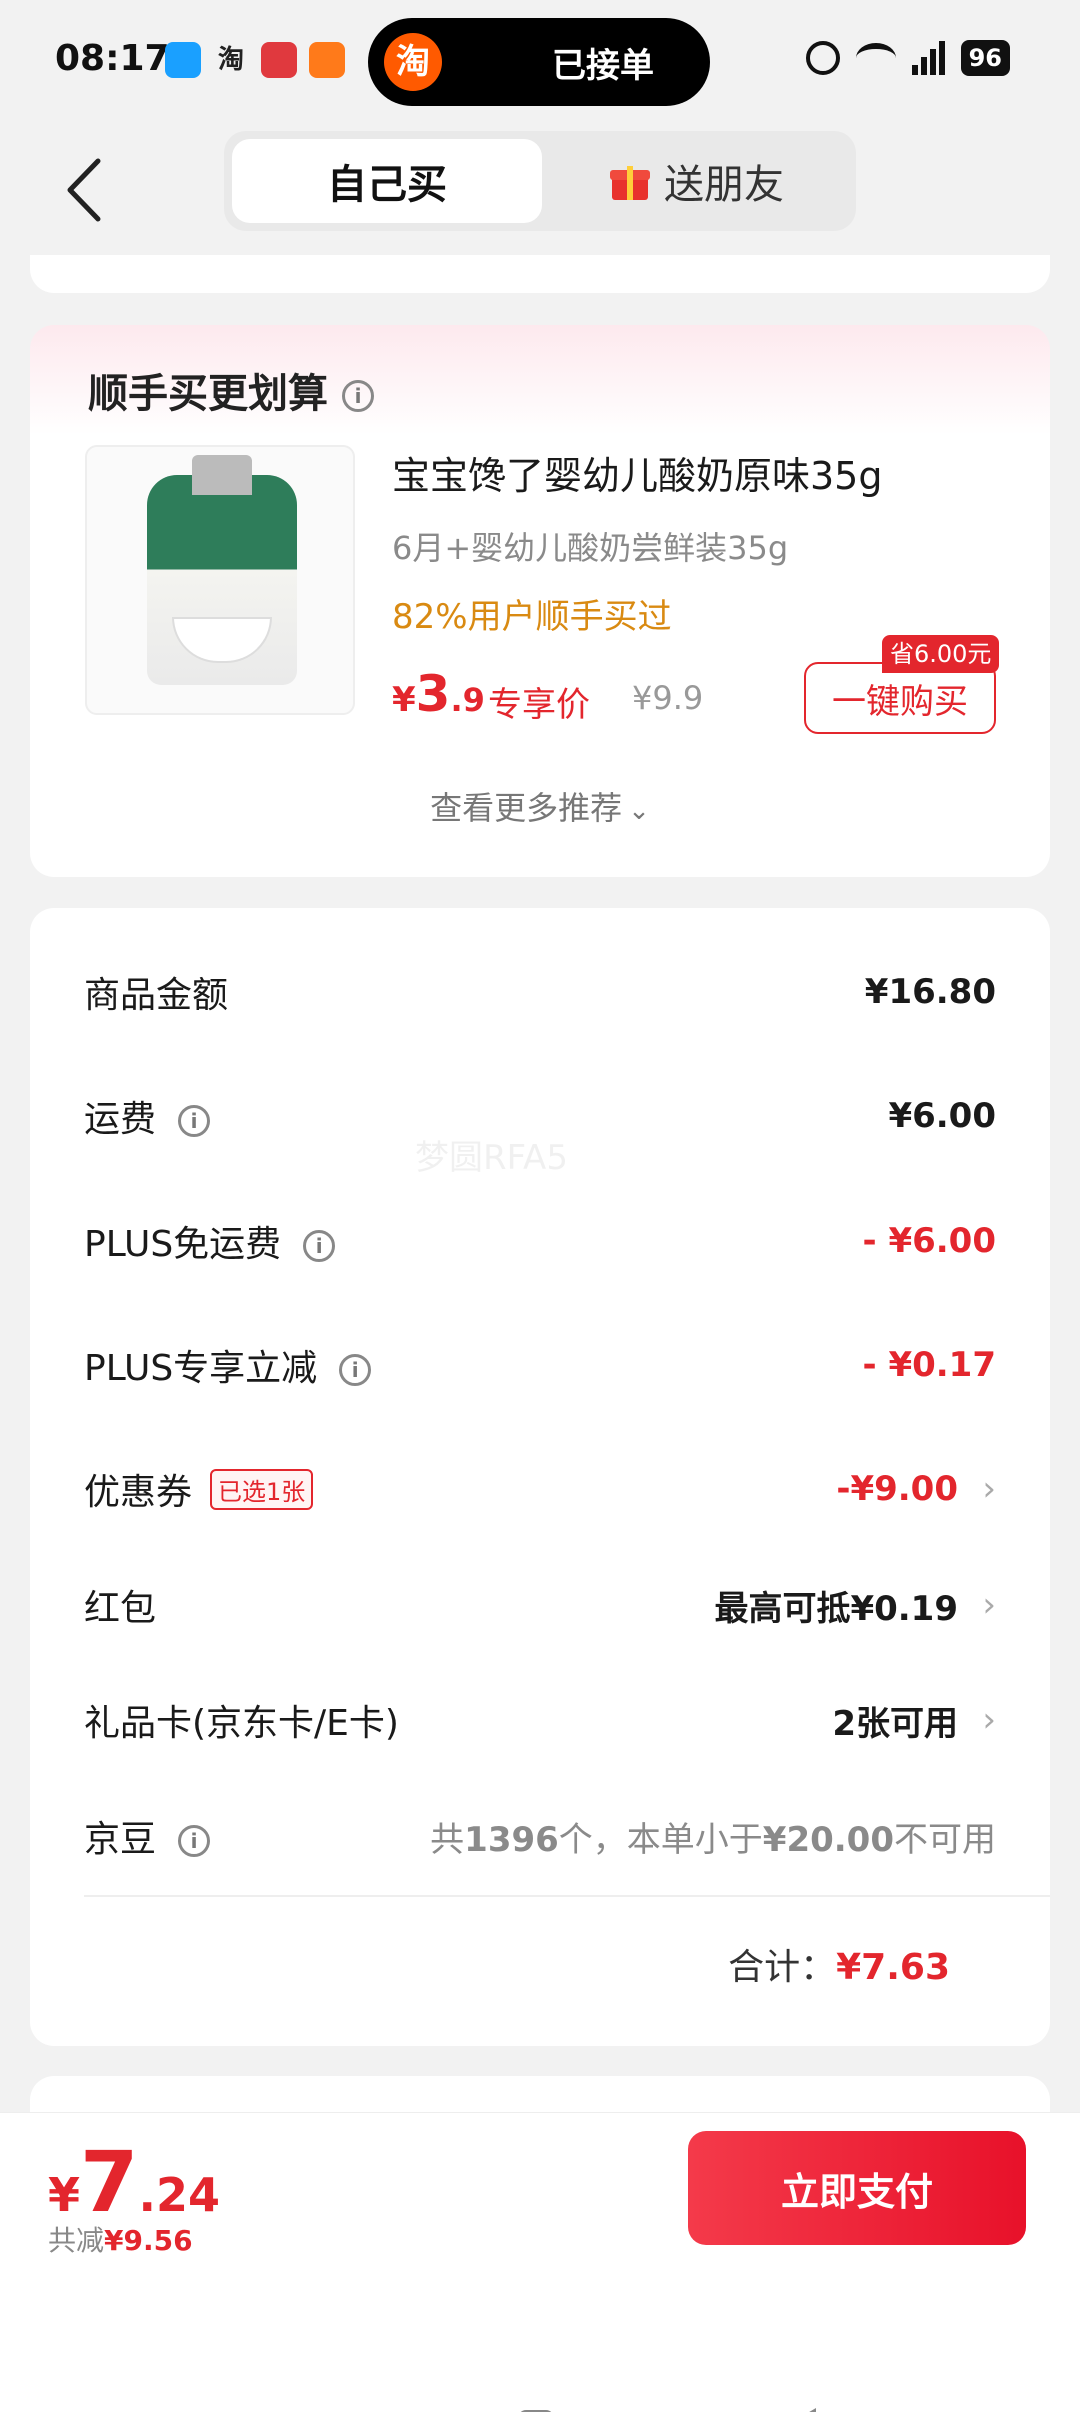 The width and height of the screenshot is (1080, 2412). I want to click on row-gift-card: 礼品卡(京东卡/E卡) 2张可用 ›, so click(540, 1720).